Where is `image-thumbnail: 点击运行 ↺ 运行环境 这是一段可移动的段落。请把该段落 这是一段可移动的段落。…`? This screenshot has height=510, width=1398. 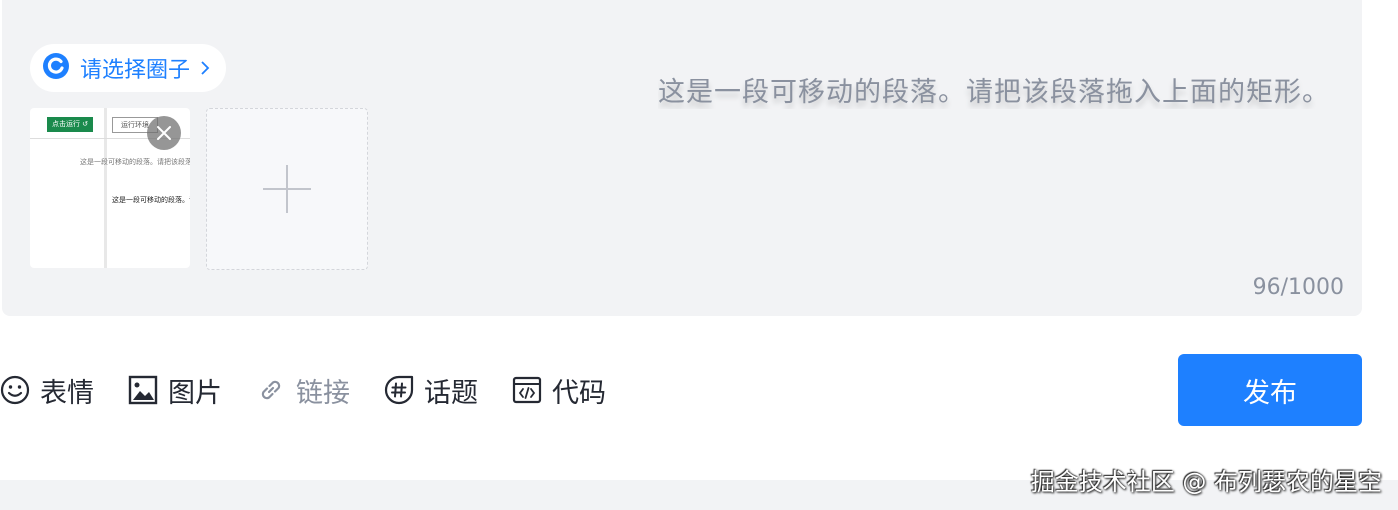
image-thumbnail: 点击运行 ↺ 运行环境 这是一段可移动的段落。请把该段落 这是一段可移动的段落。… is located at coordinates (110, 188).